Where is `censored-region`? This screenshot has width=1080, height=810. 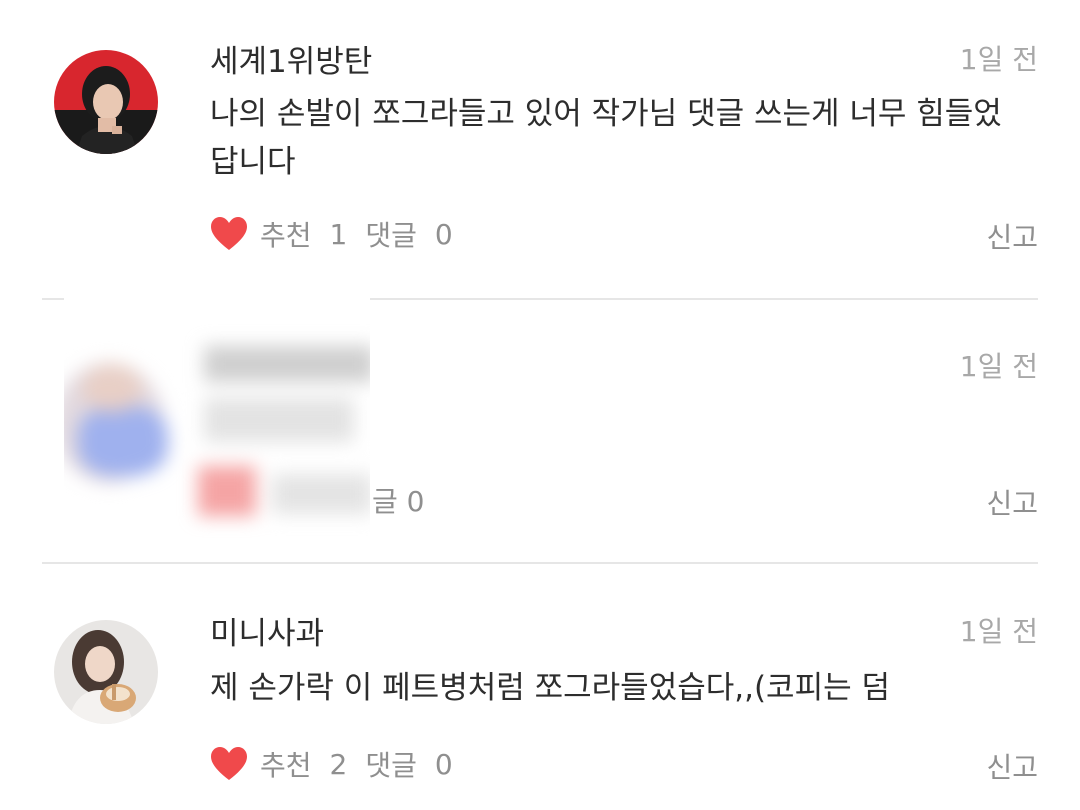 censored-region is located at coordinates (217, 417).